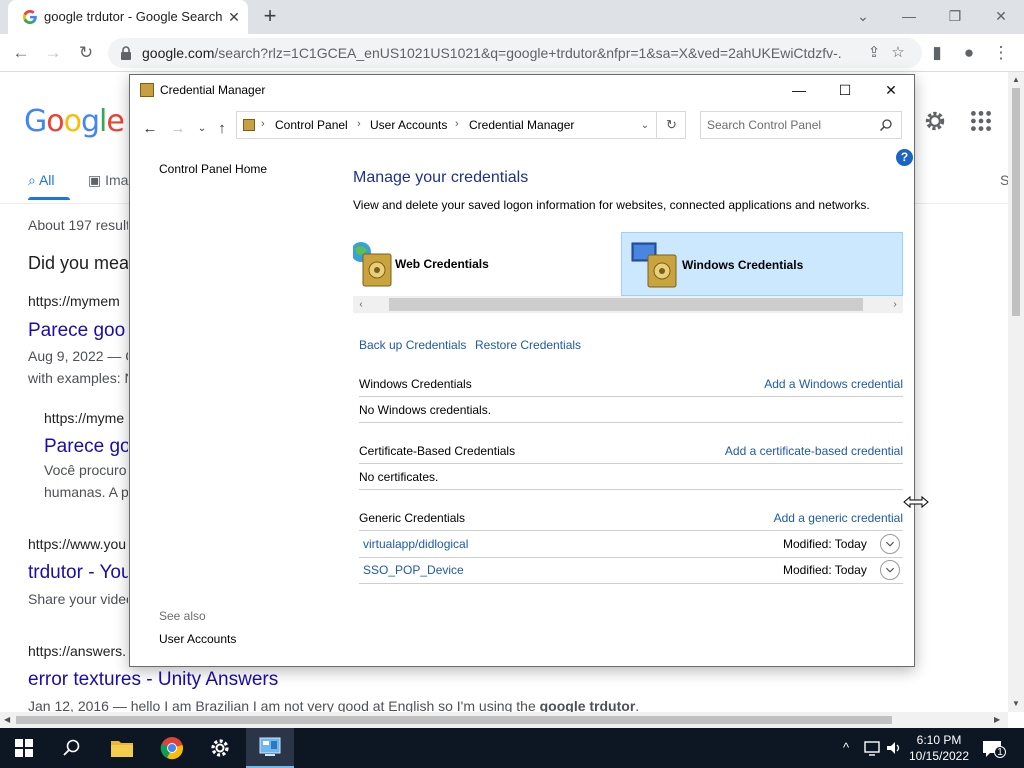 This screenshot has width=1024, height=768. Describe the element at coordinates (904, 157) in the screenshot. I see `help-icon: ?` at that location.